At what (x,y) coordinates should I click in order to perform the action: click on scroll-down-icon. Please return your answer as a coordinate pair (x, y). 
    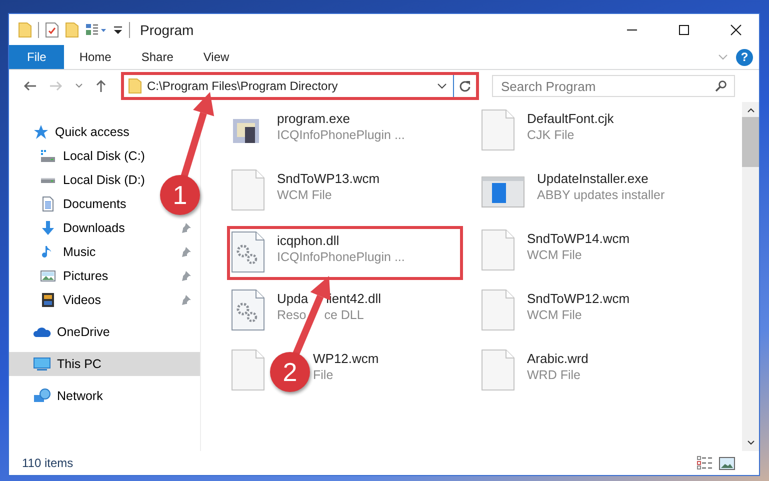
    Looking at the image, I should click on (750, 443).